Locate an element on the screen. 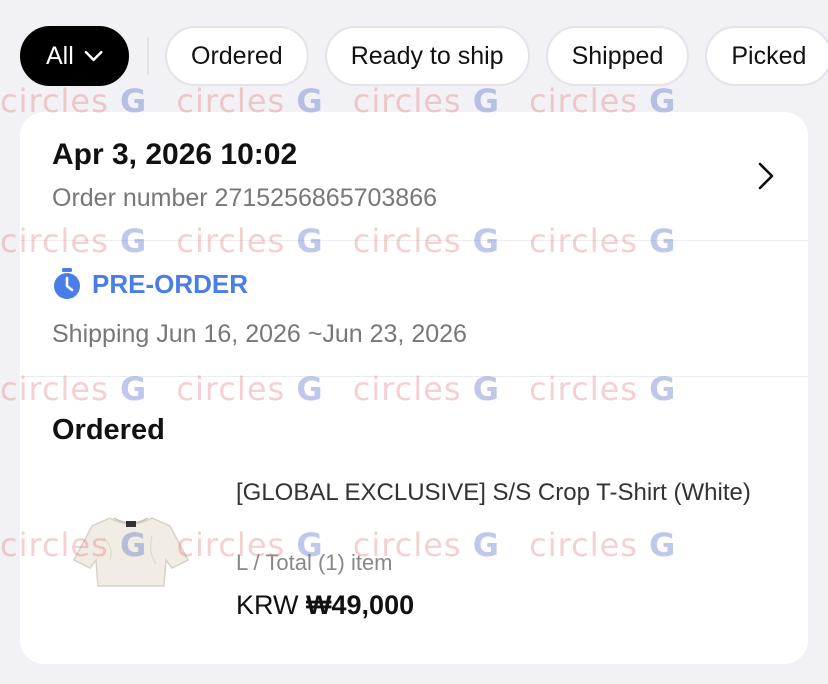 This screenshot has height=684, width=828. timer-icon is located at coordinates (67, 283).